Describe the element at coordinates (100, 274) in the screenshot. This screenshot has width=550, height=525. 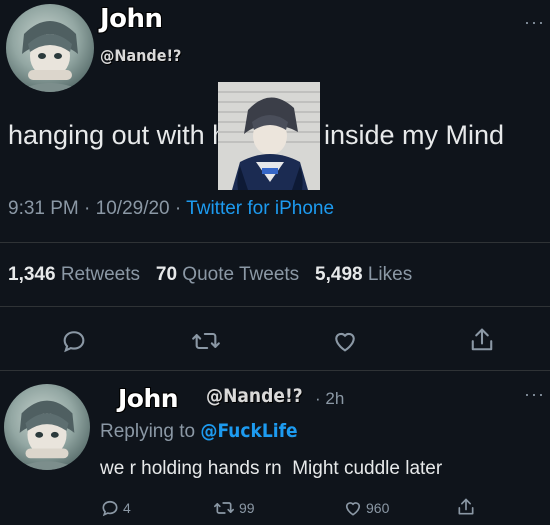
I see `retweets-label: Retweets` at that location.